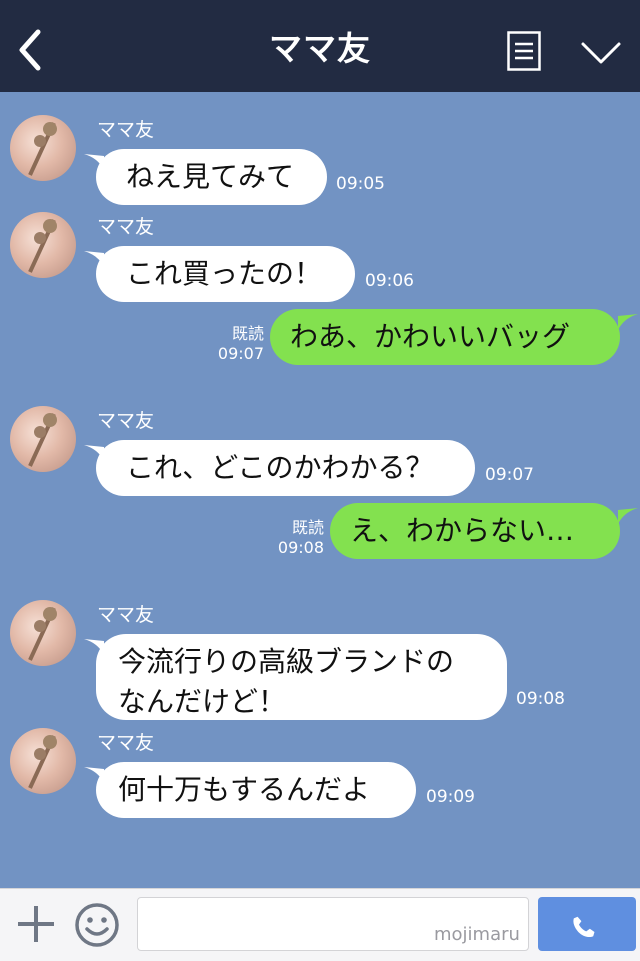 The width and height of the screenshot is (640, 961). Describe the element at coordinates (450, 797) in the screenshot. I see `message-time: 09:09` at that location.